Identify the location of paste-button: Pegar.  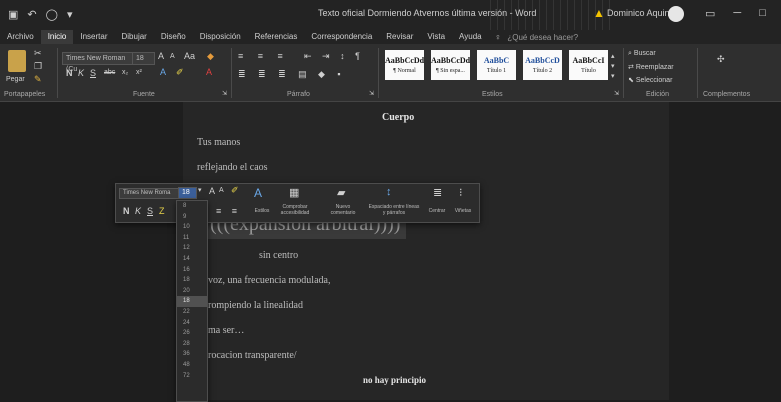
(15, 79).